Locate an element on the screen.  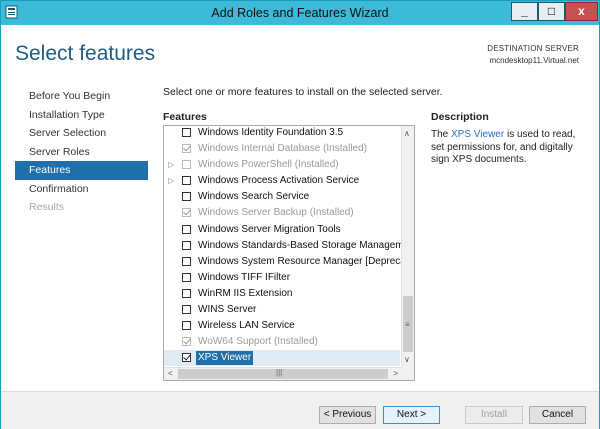
maximize-button: □ is located at coordinates (551, 11).